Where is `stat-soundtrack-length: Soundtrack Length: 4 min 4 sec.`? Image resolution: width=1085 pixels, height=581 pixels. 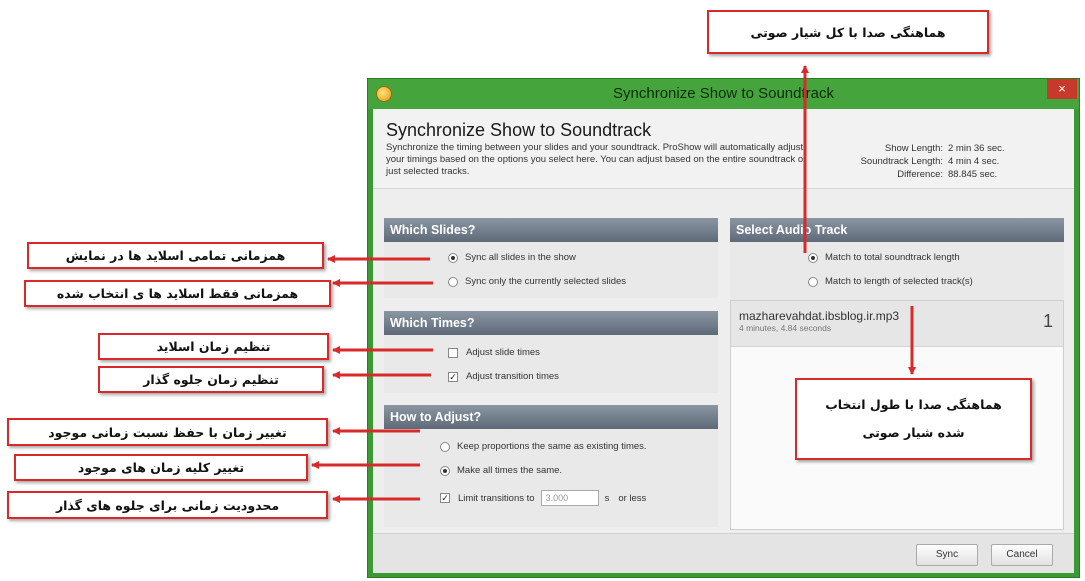 stat-soundtrack-length: Soundtrack Length: 4 min 4 sec. is located at coordinates (936, 161).